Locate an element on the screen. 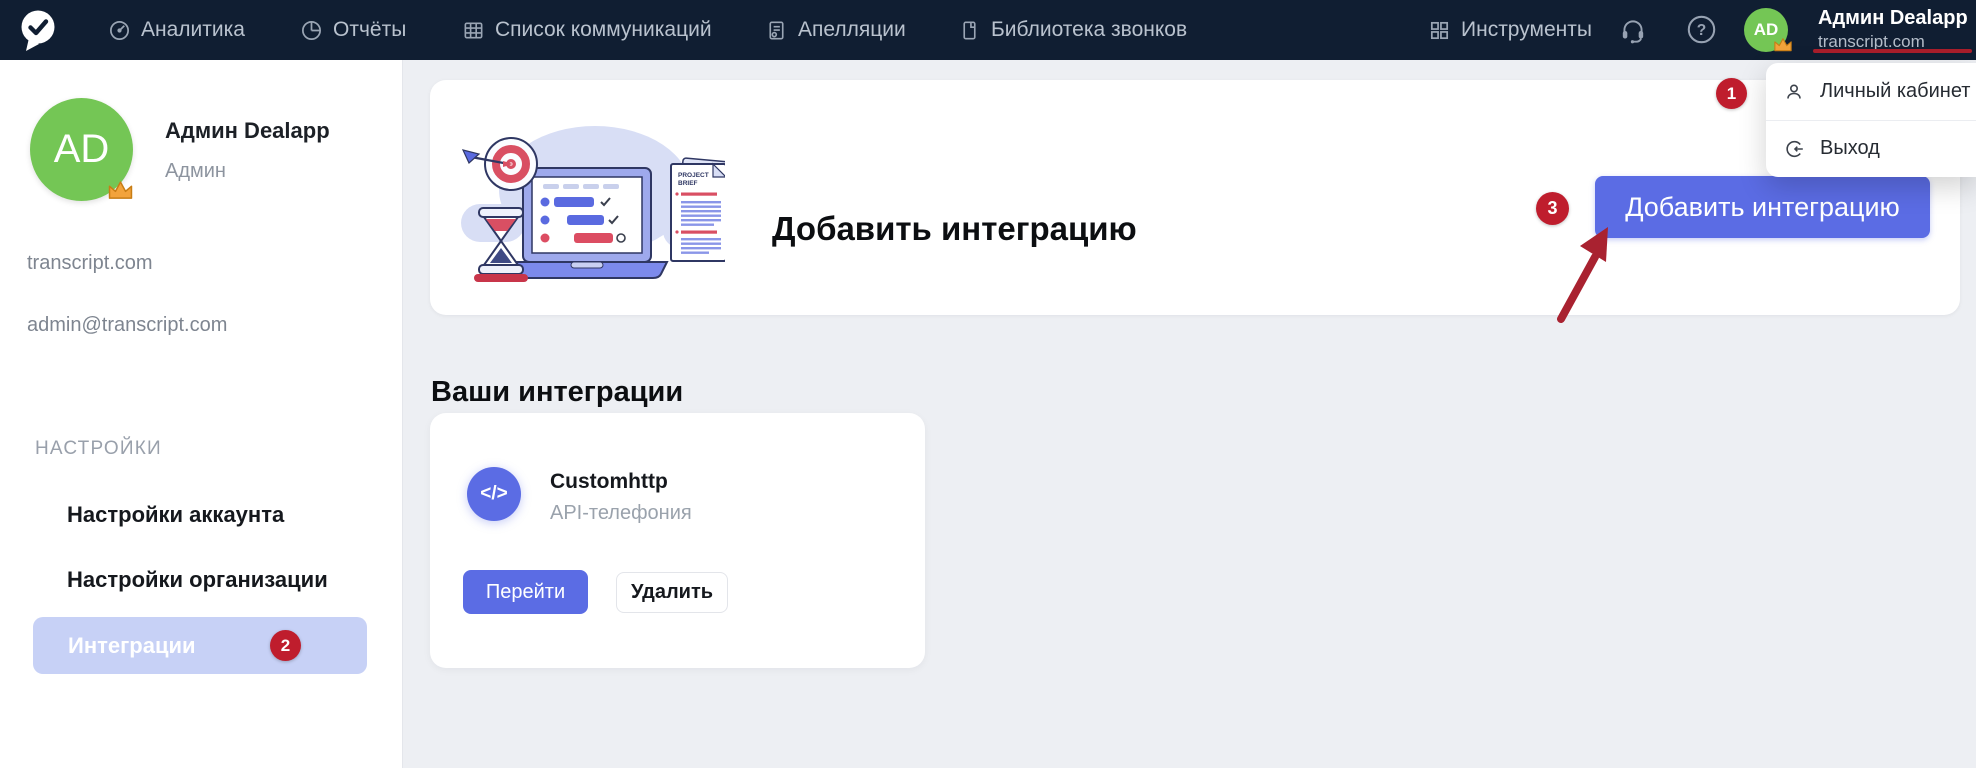  profile-avatar-initials: AD is located at coordinates (81, 149).